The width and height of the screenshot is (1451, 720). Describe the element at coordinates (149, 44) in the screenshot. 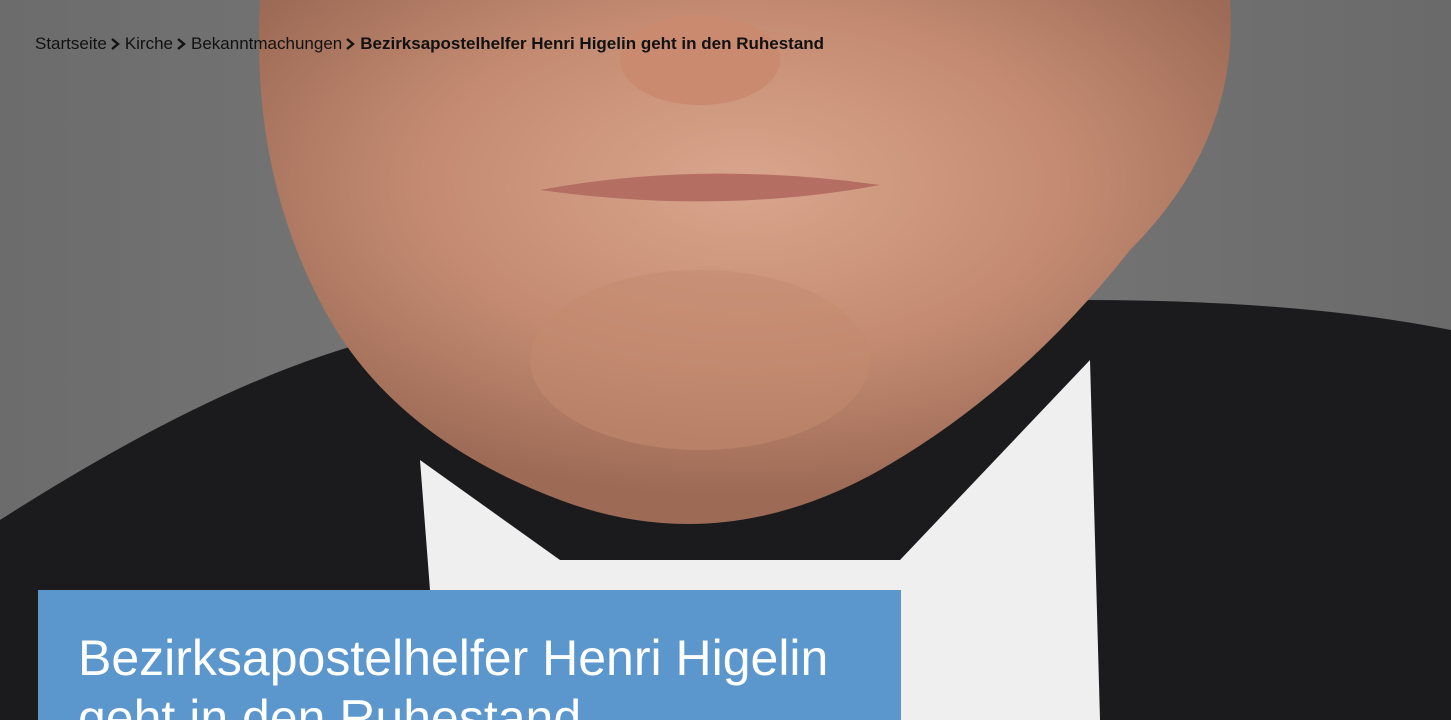

I see `breadcrumb-link-kirche: Kirche` at that location.